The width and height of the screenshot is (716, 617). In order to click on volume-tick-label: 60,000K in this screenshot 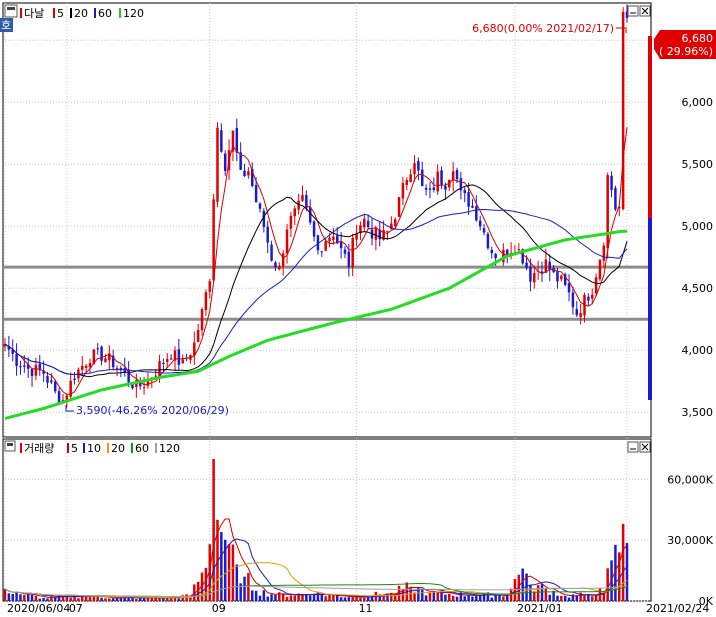, I will do `click(690, 479)`.